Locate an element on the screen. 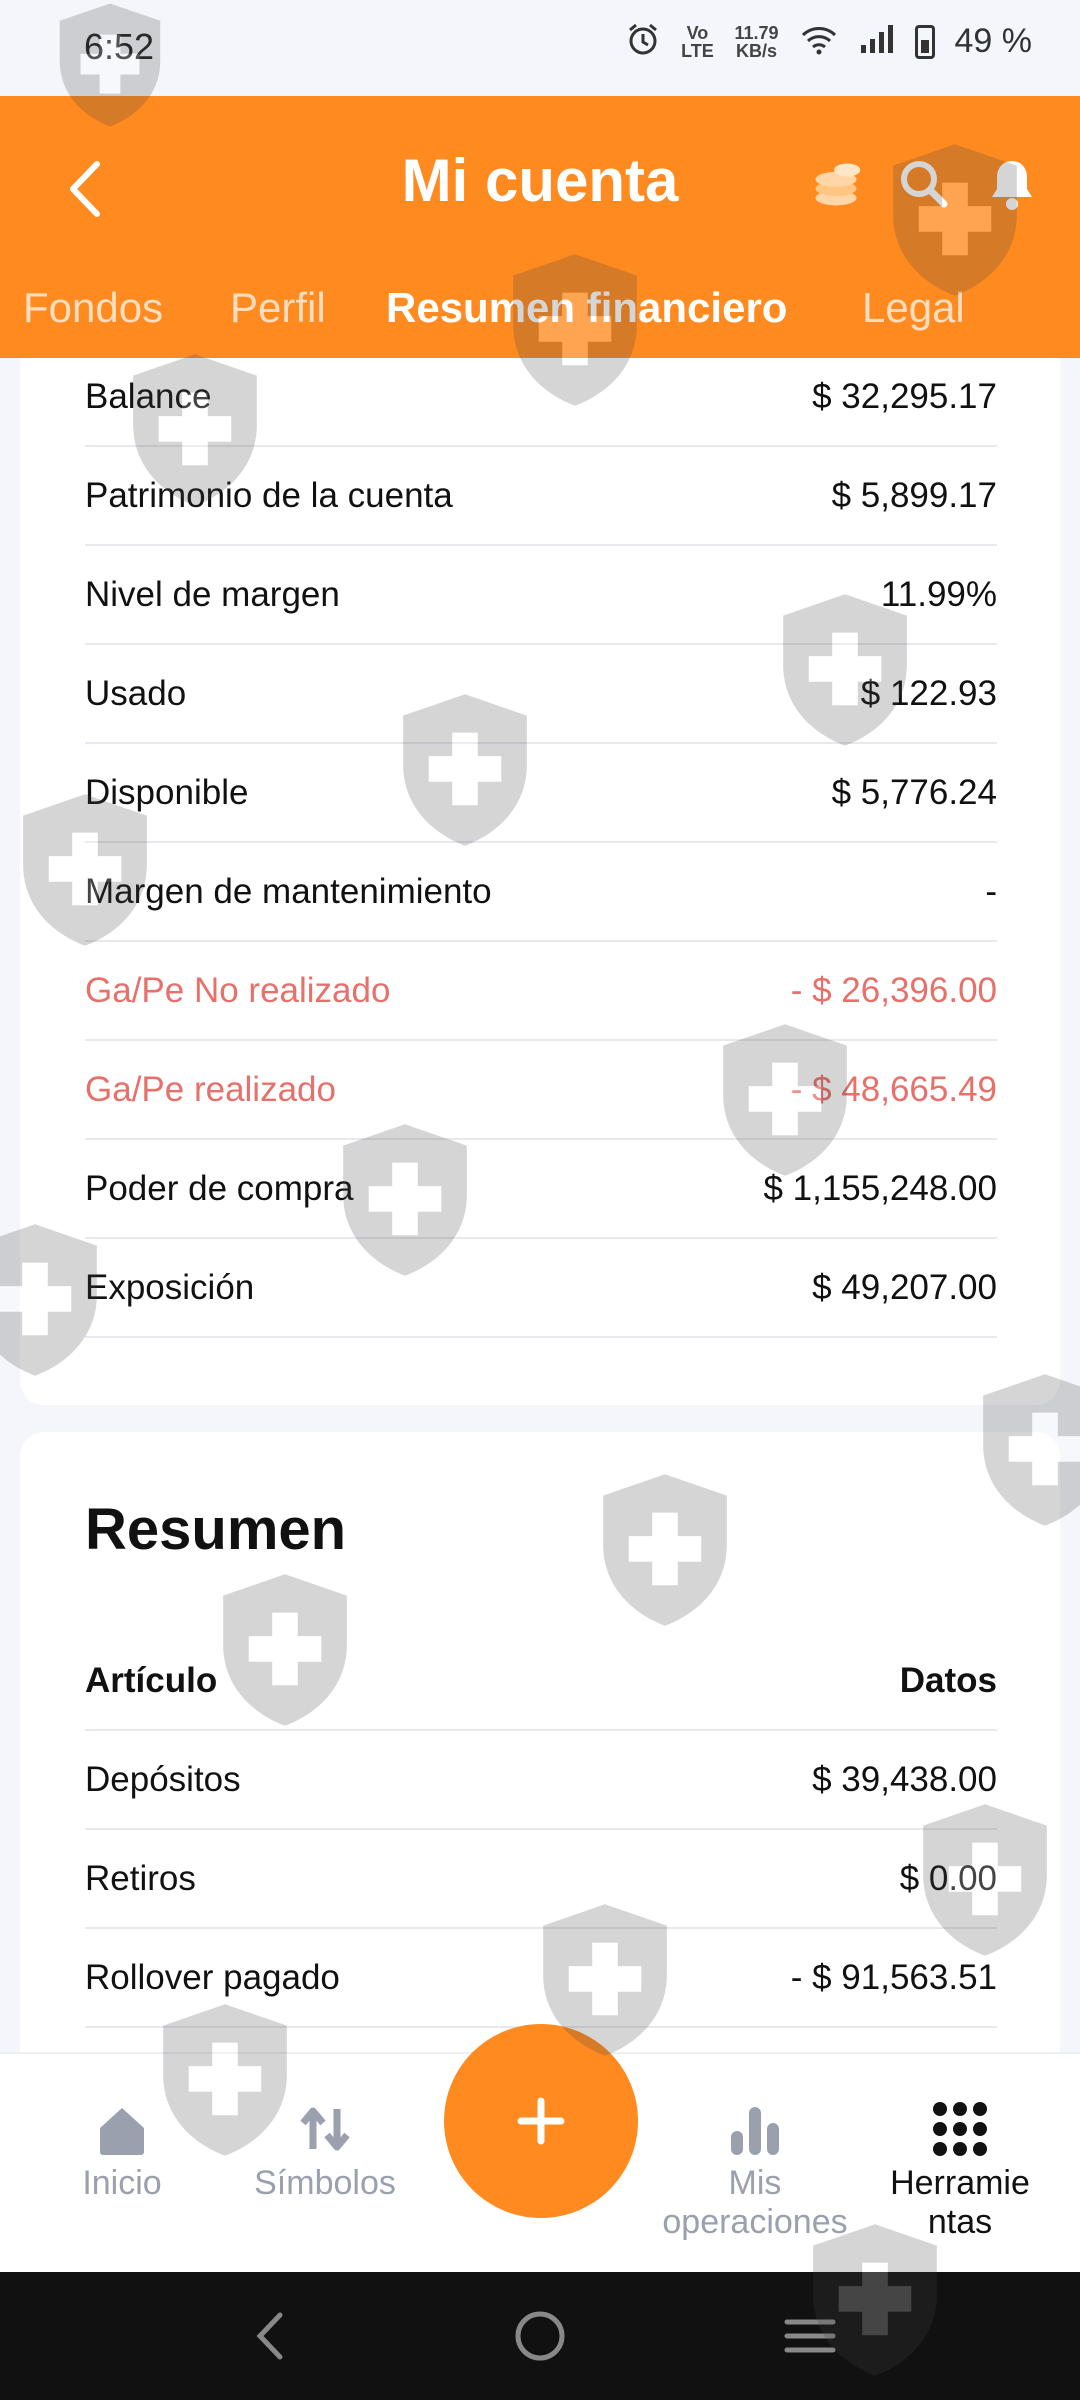  battery-icon is located at coordinates (924, 41).